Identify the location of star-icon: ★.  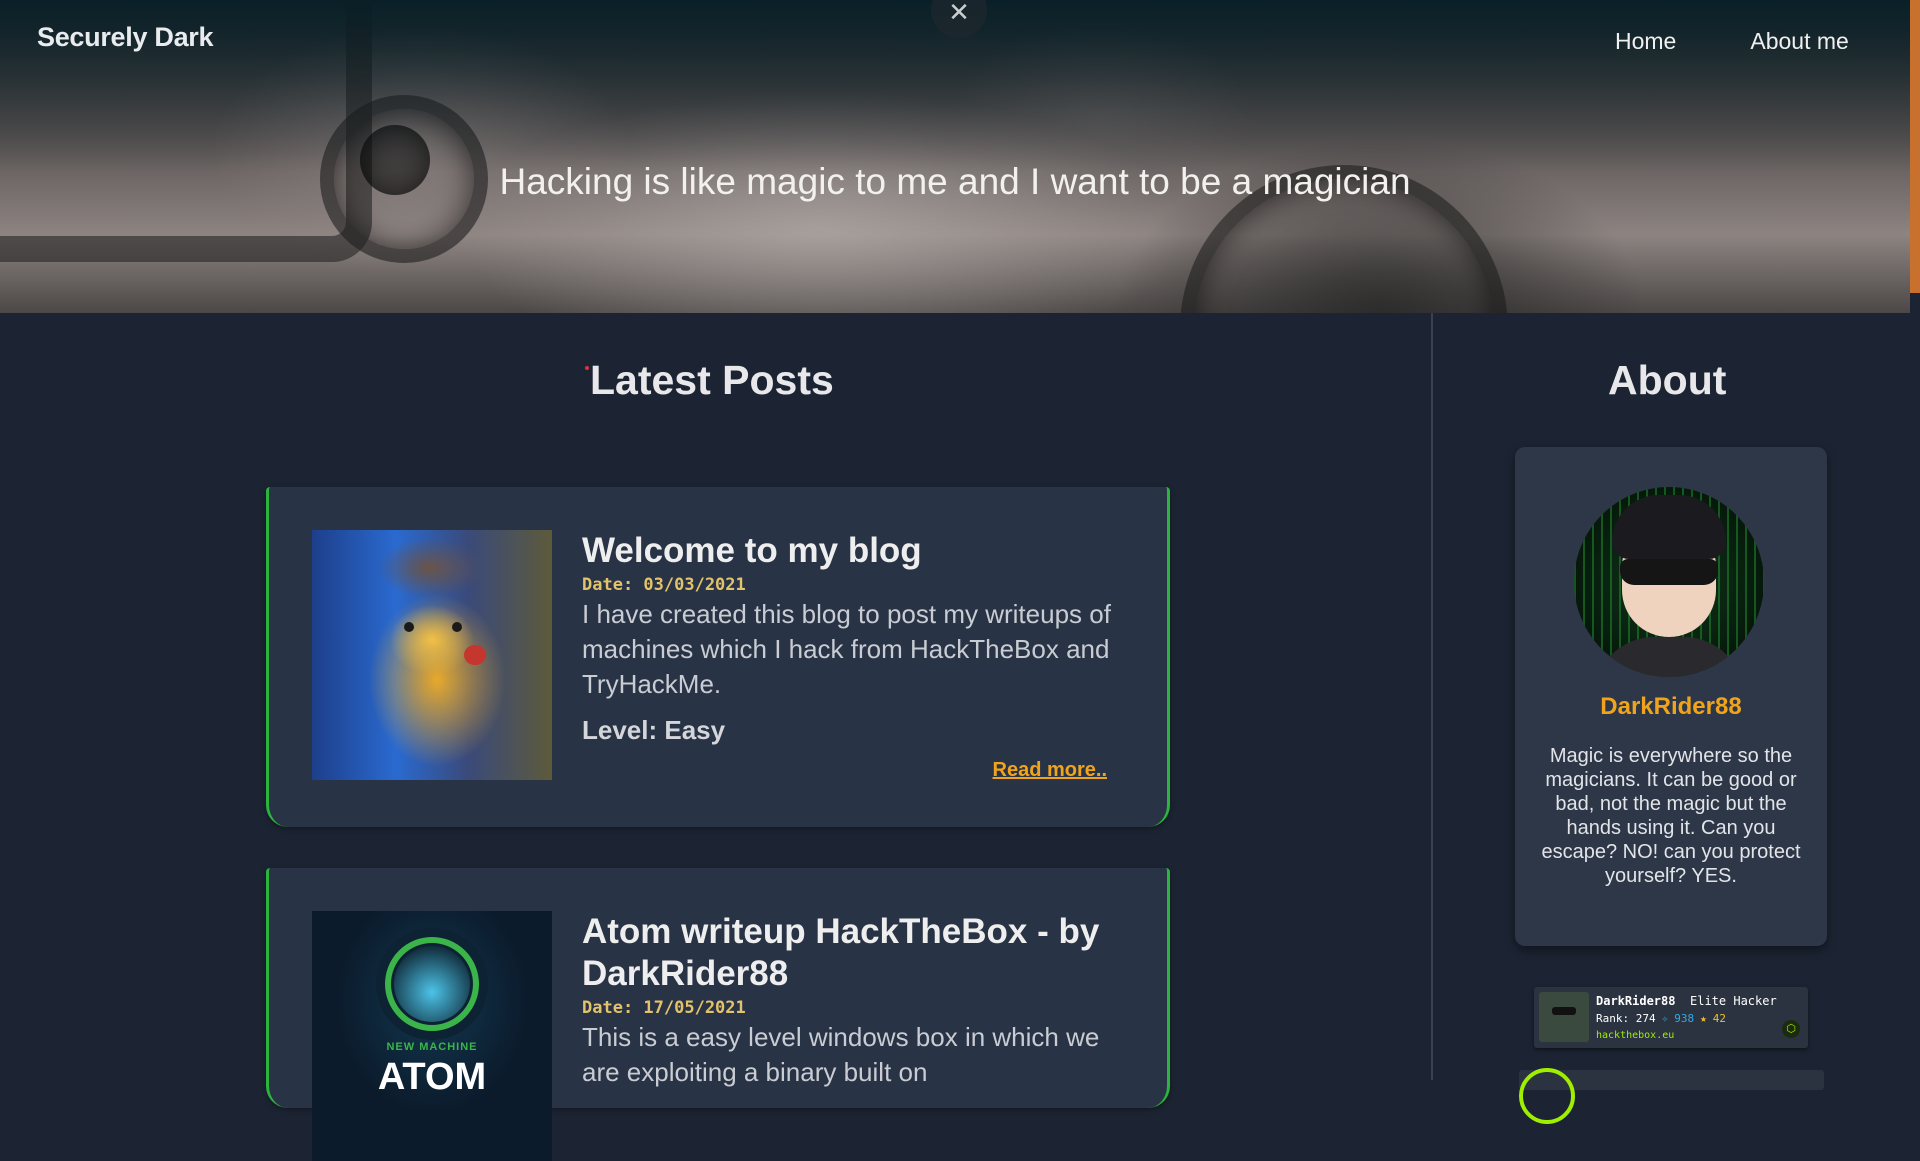
(1703, 1018).